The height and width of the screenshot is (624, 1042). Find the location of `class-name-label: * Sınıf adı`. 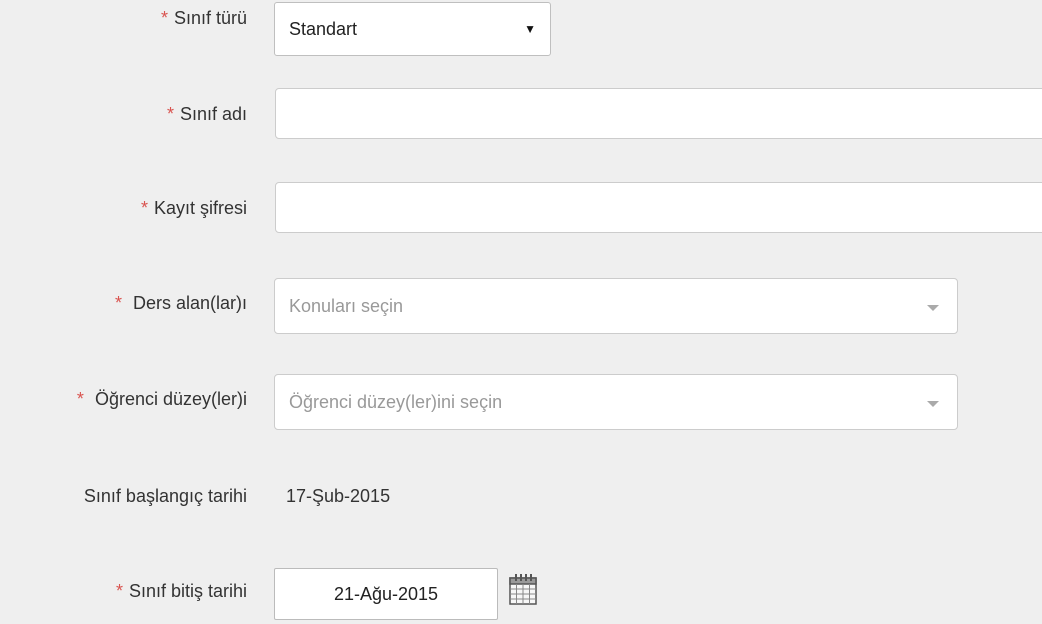

class-name-label: * Sınıf adı is located at coordinates (206, 114).